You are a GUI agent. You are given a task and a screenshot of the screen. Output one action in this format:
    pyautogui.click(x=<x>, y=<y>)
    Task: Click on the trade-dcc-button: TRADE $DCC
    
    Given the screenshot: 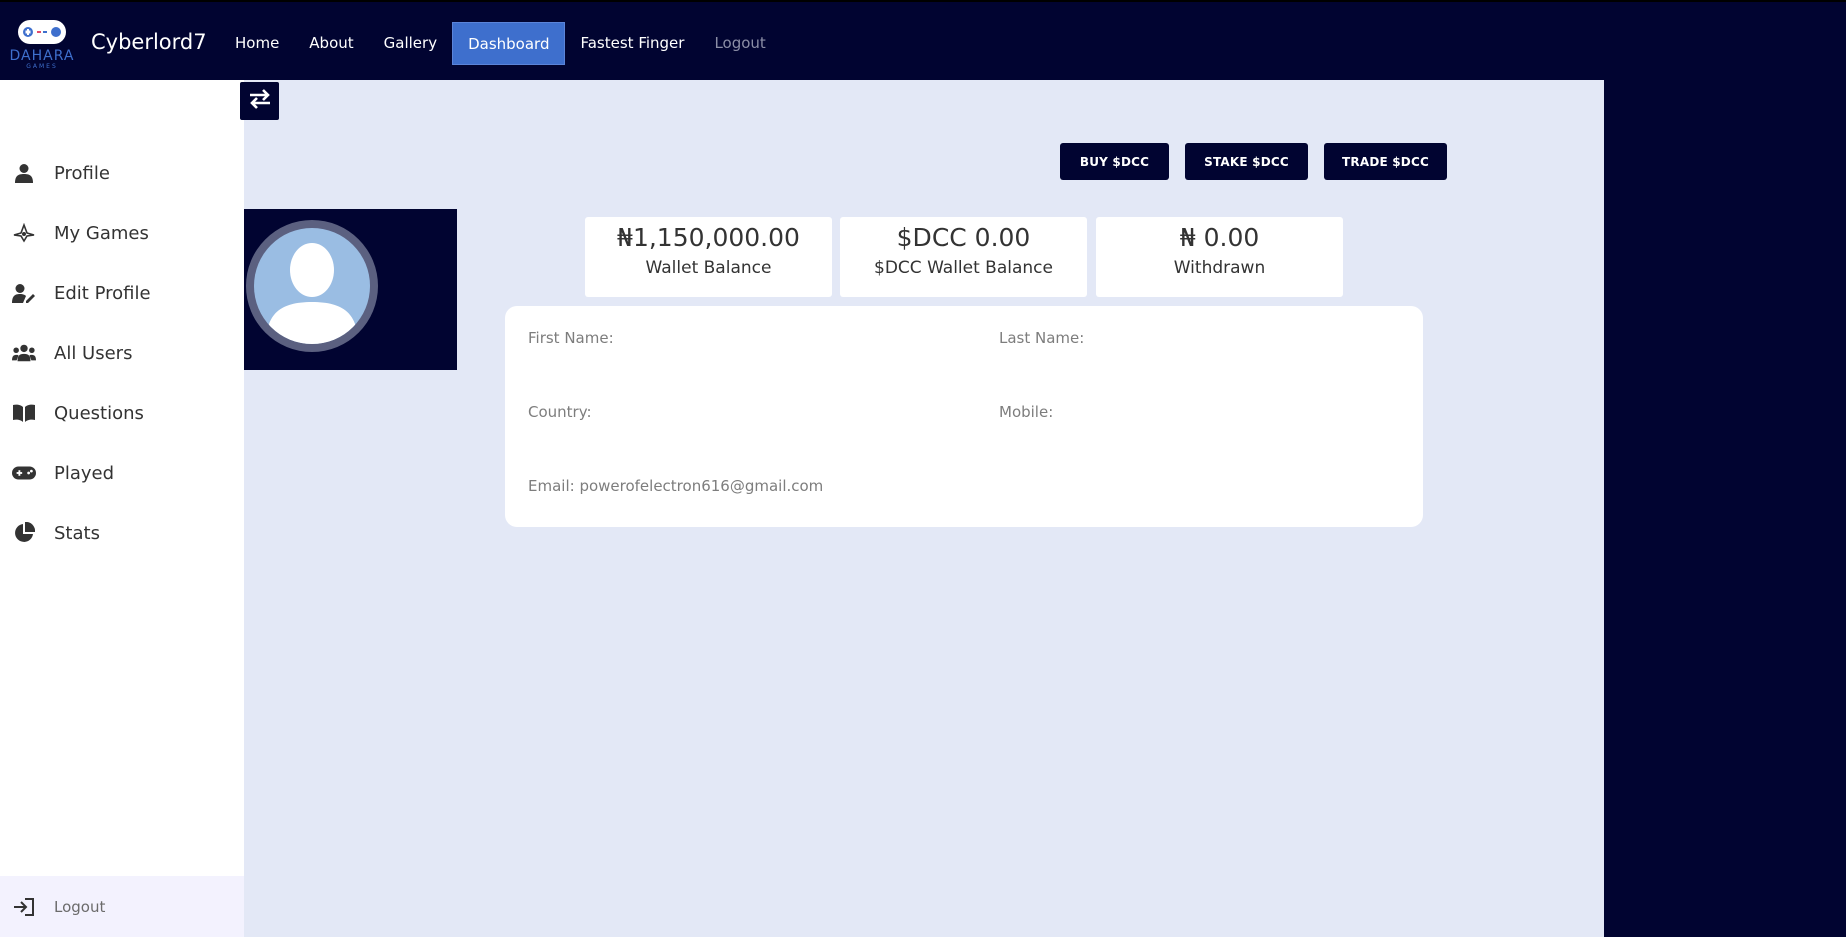 What is the action you would take?
    pyautogui.click(x=1385, y=161)
    